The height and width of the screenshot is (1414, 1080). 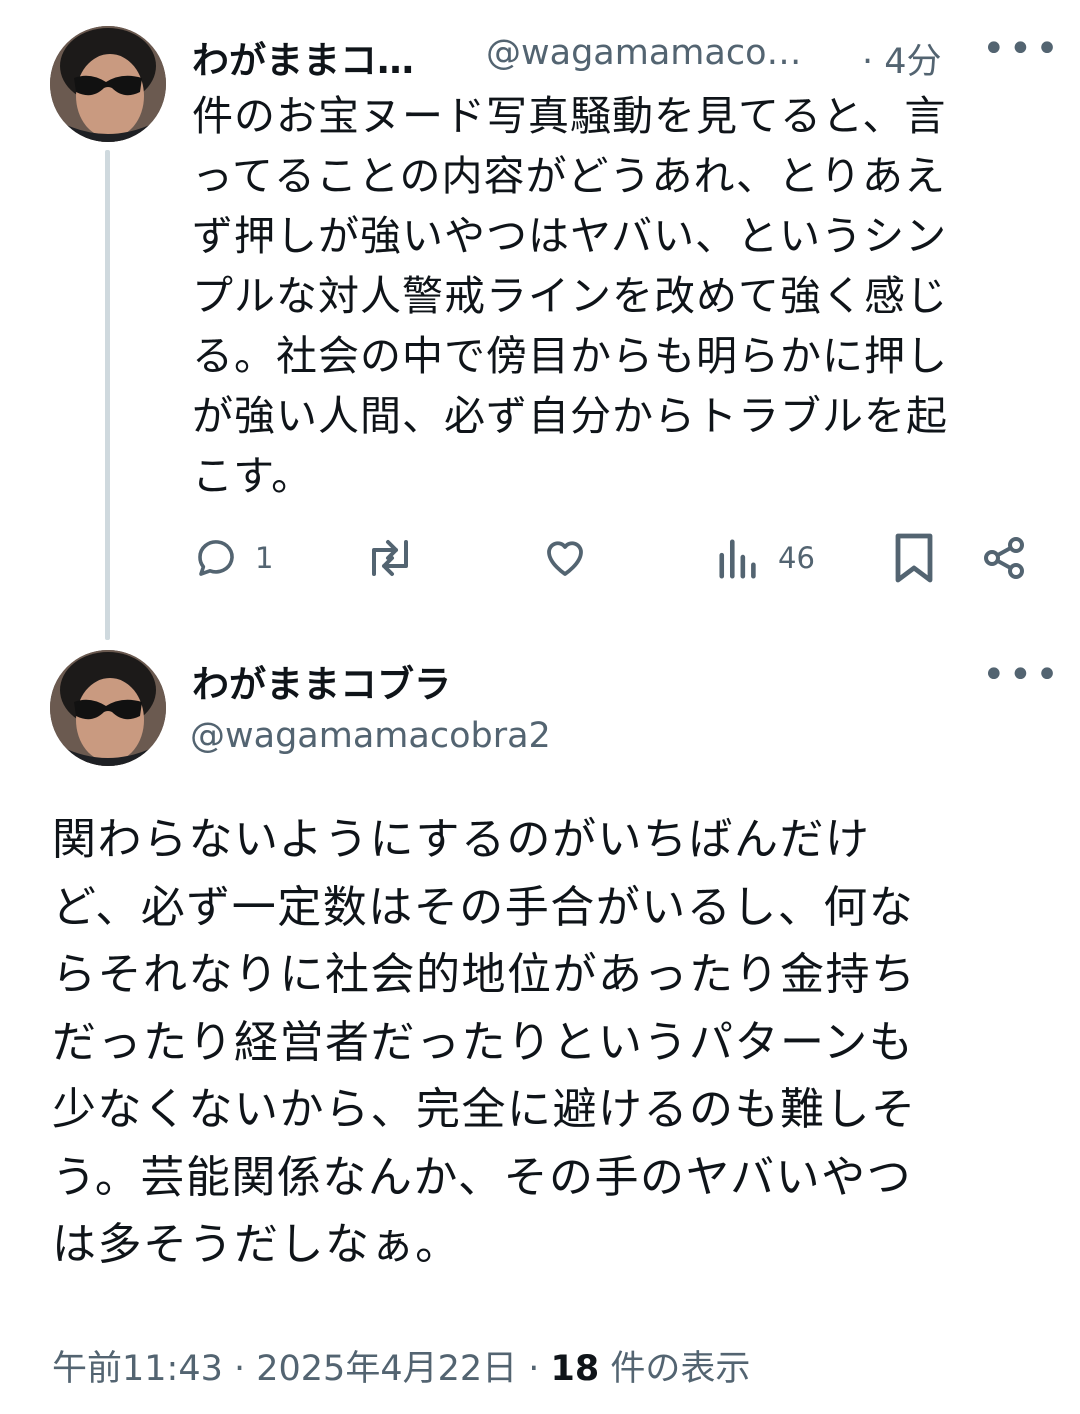 What do you see at coordinates (575, 1369) in the screenshot?
I see `views-number: 18` at bounding box center [575, 1369].